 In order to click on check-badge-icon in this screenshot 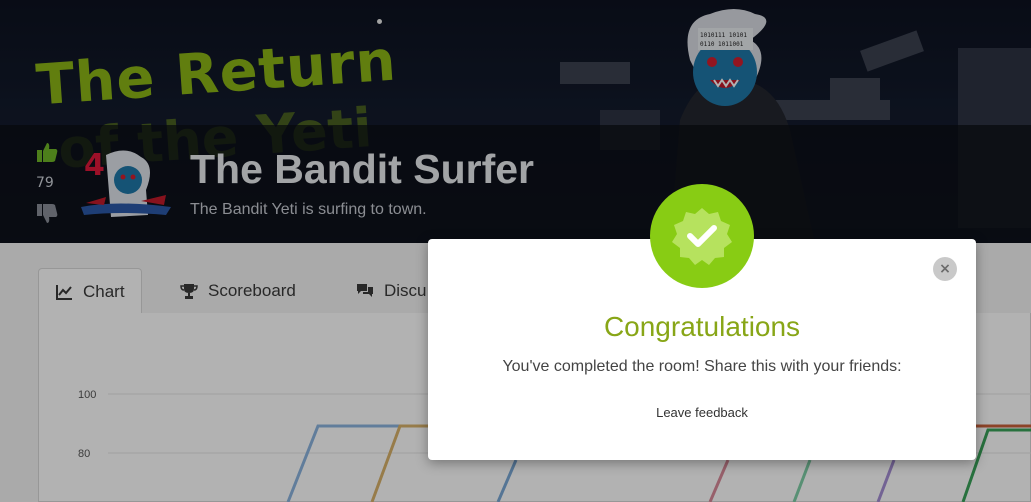, I will do `click(702, 236)`.